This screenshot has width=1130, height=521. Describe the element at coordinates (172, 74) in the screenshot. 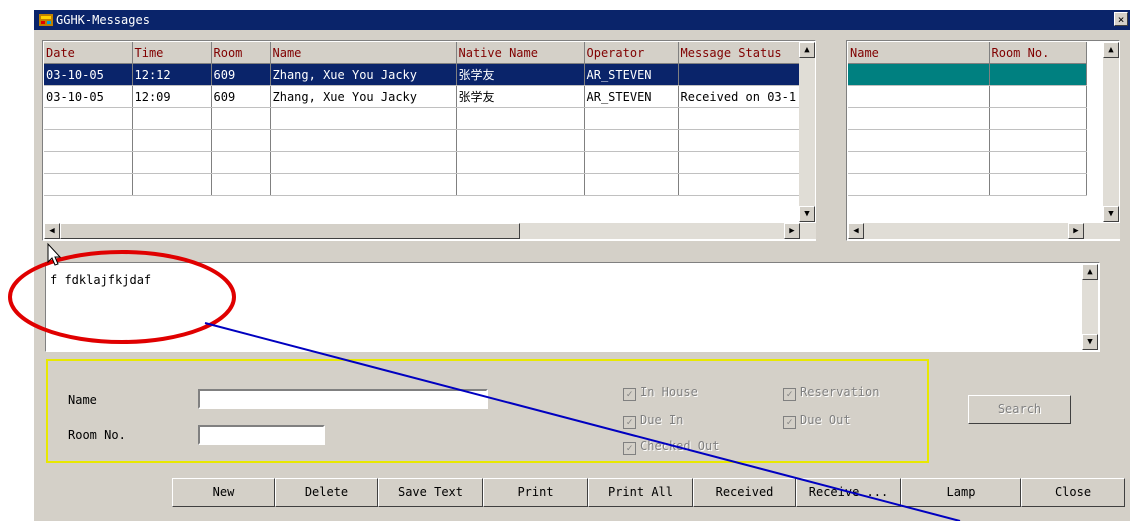

I see `table-cell: 12:12` at that location.